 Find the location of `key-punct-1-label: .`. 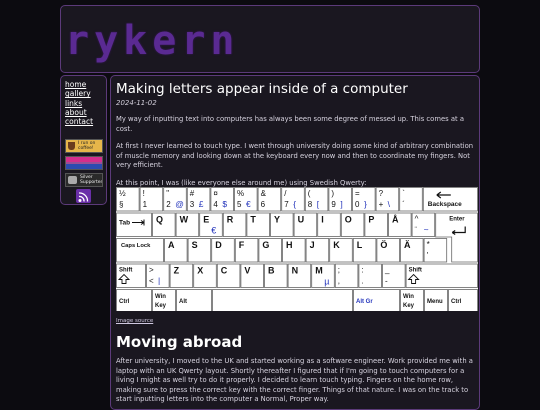

key-punct-1-label: . is located at coordinates (362, 281).